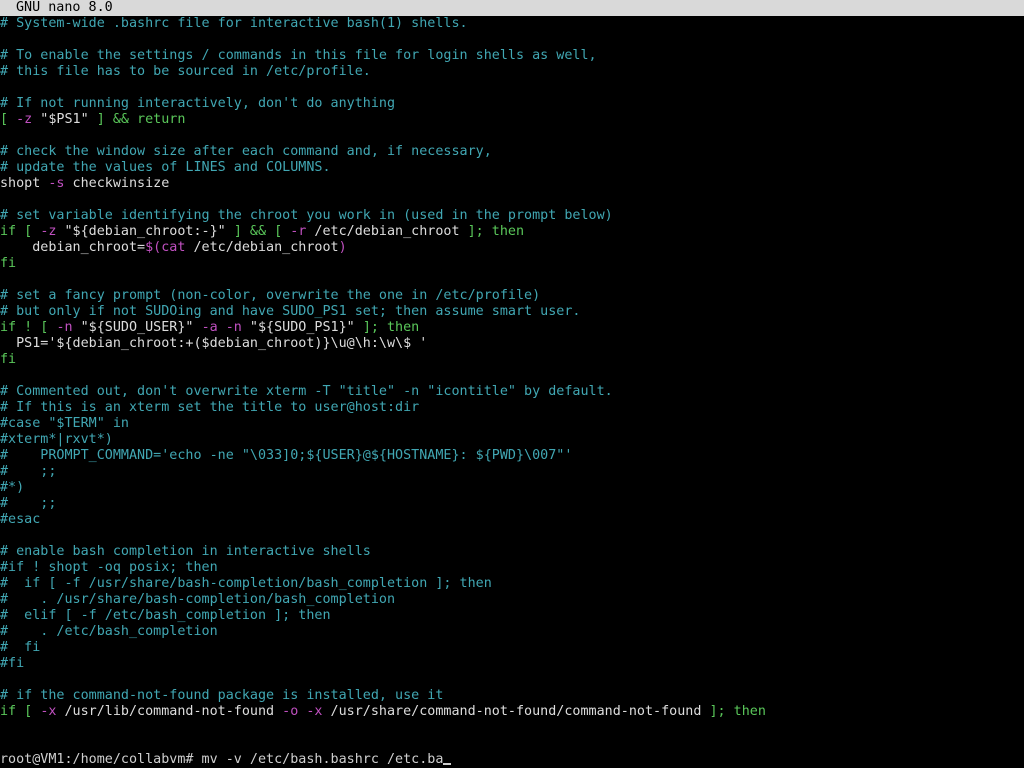 Image resolution: width=1024 pixels, height=768 pixels. Describe the element at coordinates (512, 440) in the screenshot. I see `editor-line: #xterm*|rxvt*)` at that location.